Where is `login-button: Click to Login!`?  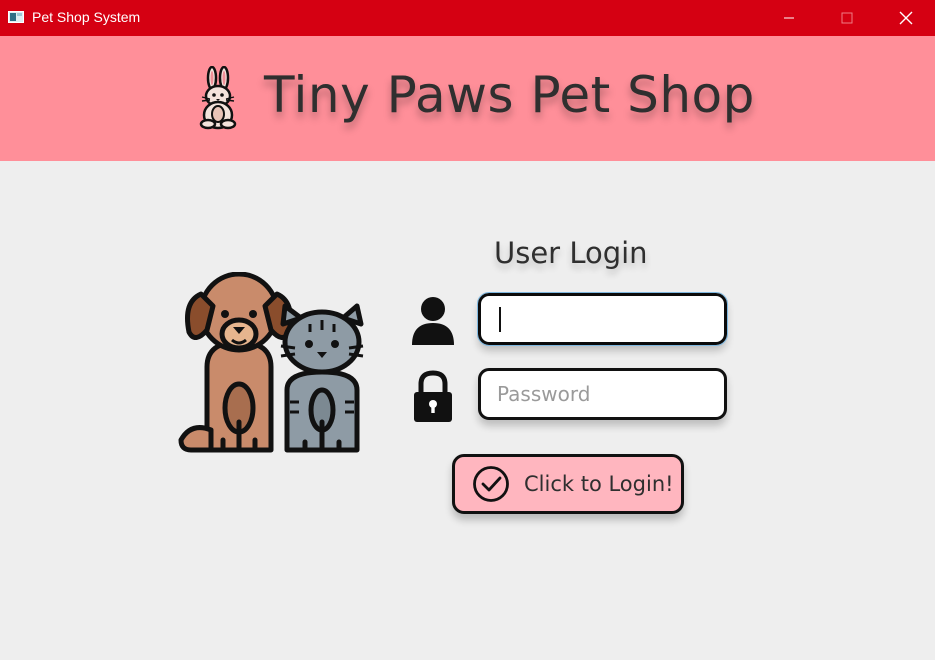
login-button: Click to Login! is located at coordinates (568, 484).